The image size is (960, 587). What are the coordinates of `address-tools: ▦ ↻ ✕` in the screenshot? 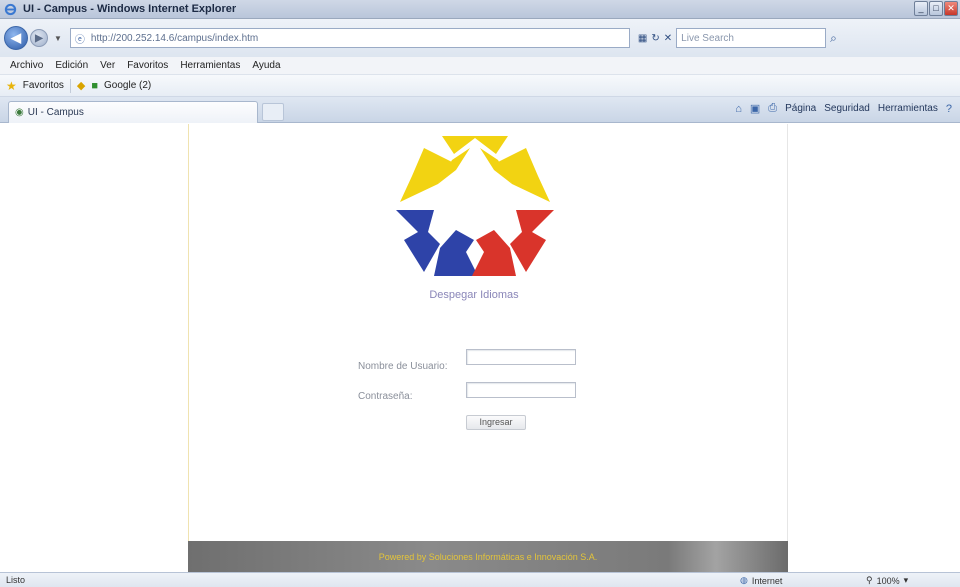 It's located at (655, 38).